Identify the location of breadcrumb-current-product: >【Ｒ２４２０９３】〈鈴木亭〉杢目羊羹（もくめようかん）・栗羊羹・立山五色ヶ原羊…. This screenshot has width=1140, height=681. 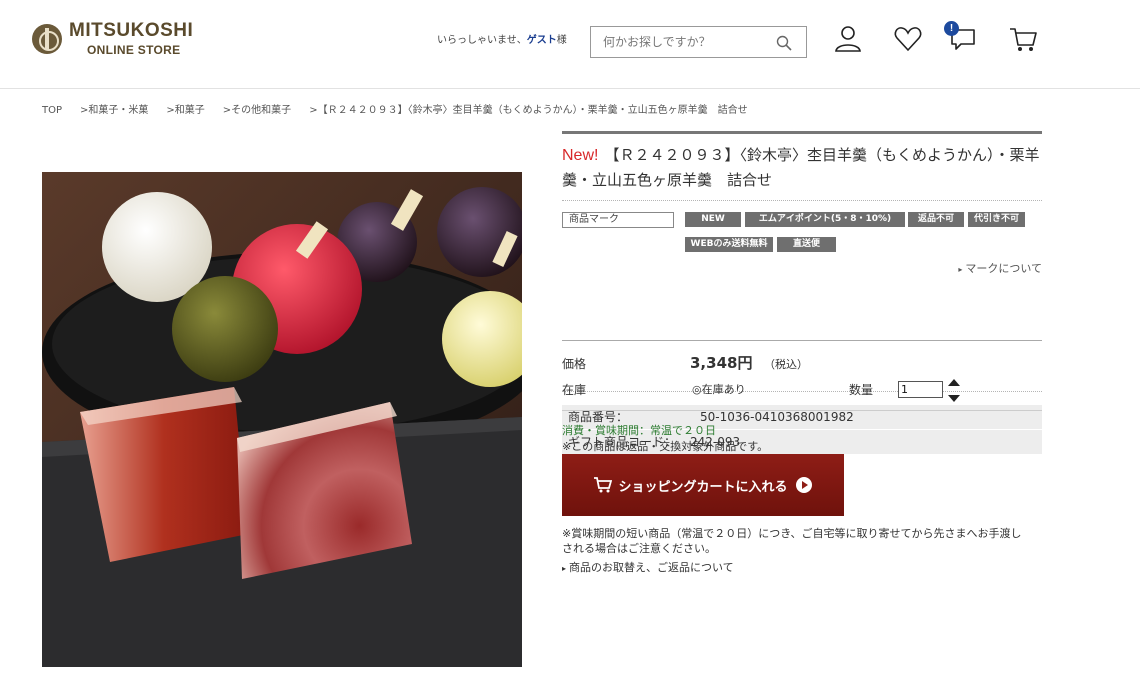
(528, 110).